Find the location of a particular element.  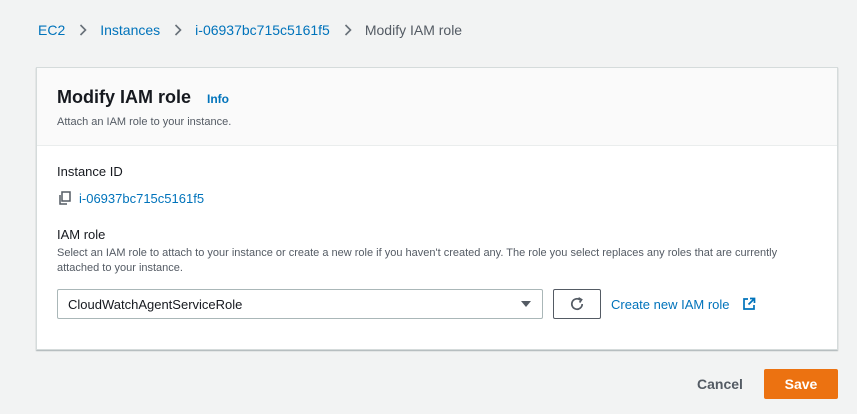

iam-role-label: IAM role is located at coordinates (81, 234).